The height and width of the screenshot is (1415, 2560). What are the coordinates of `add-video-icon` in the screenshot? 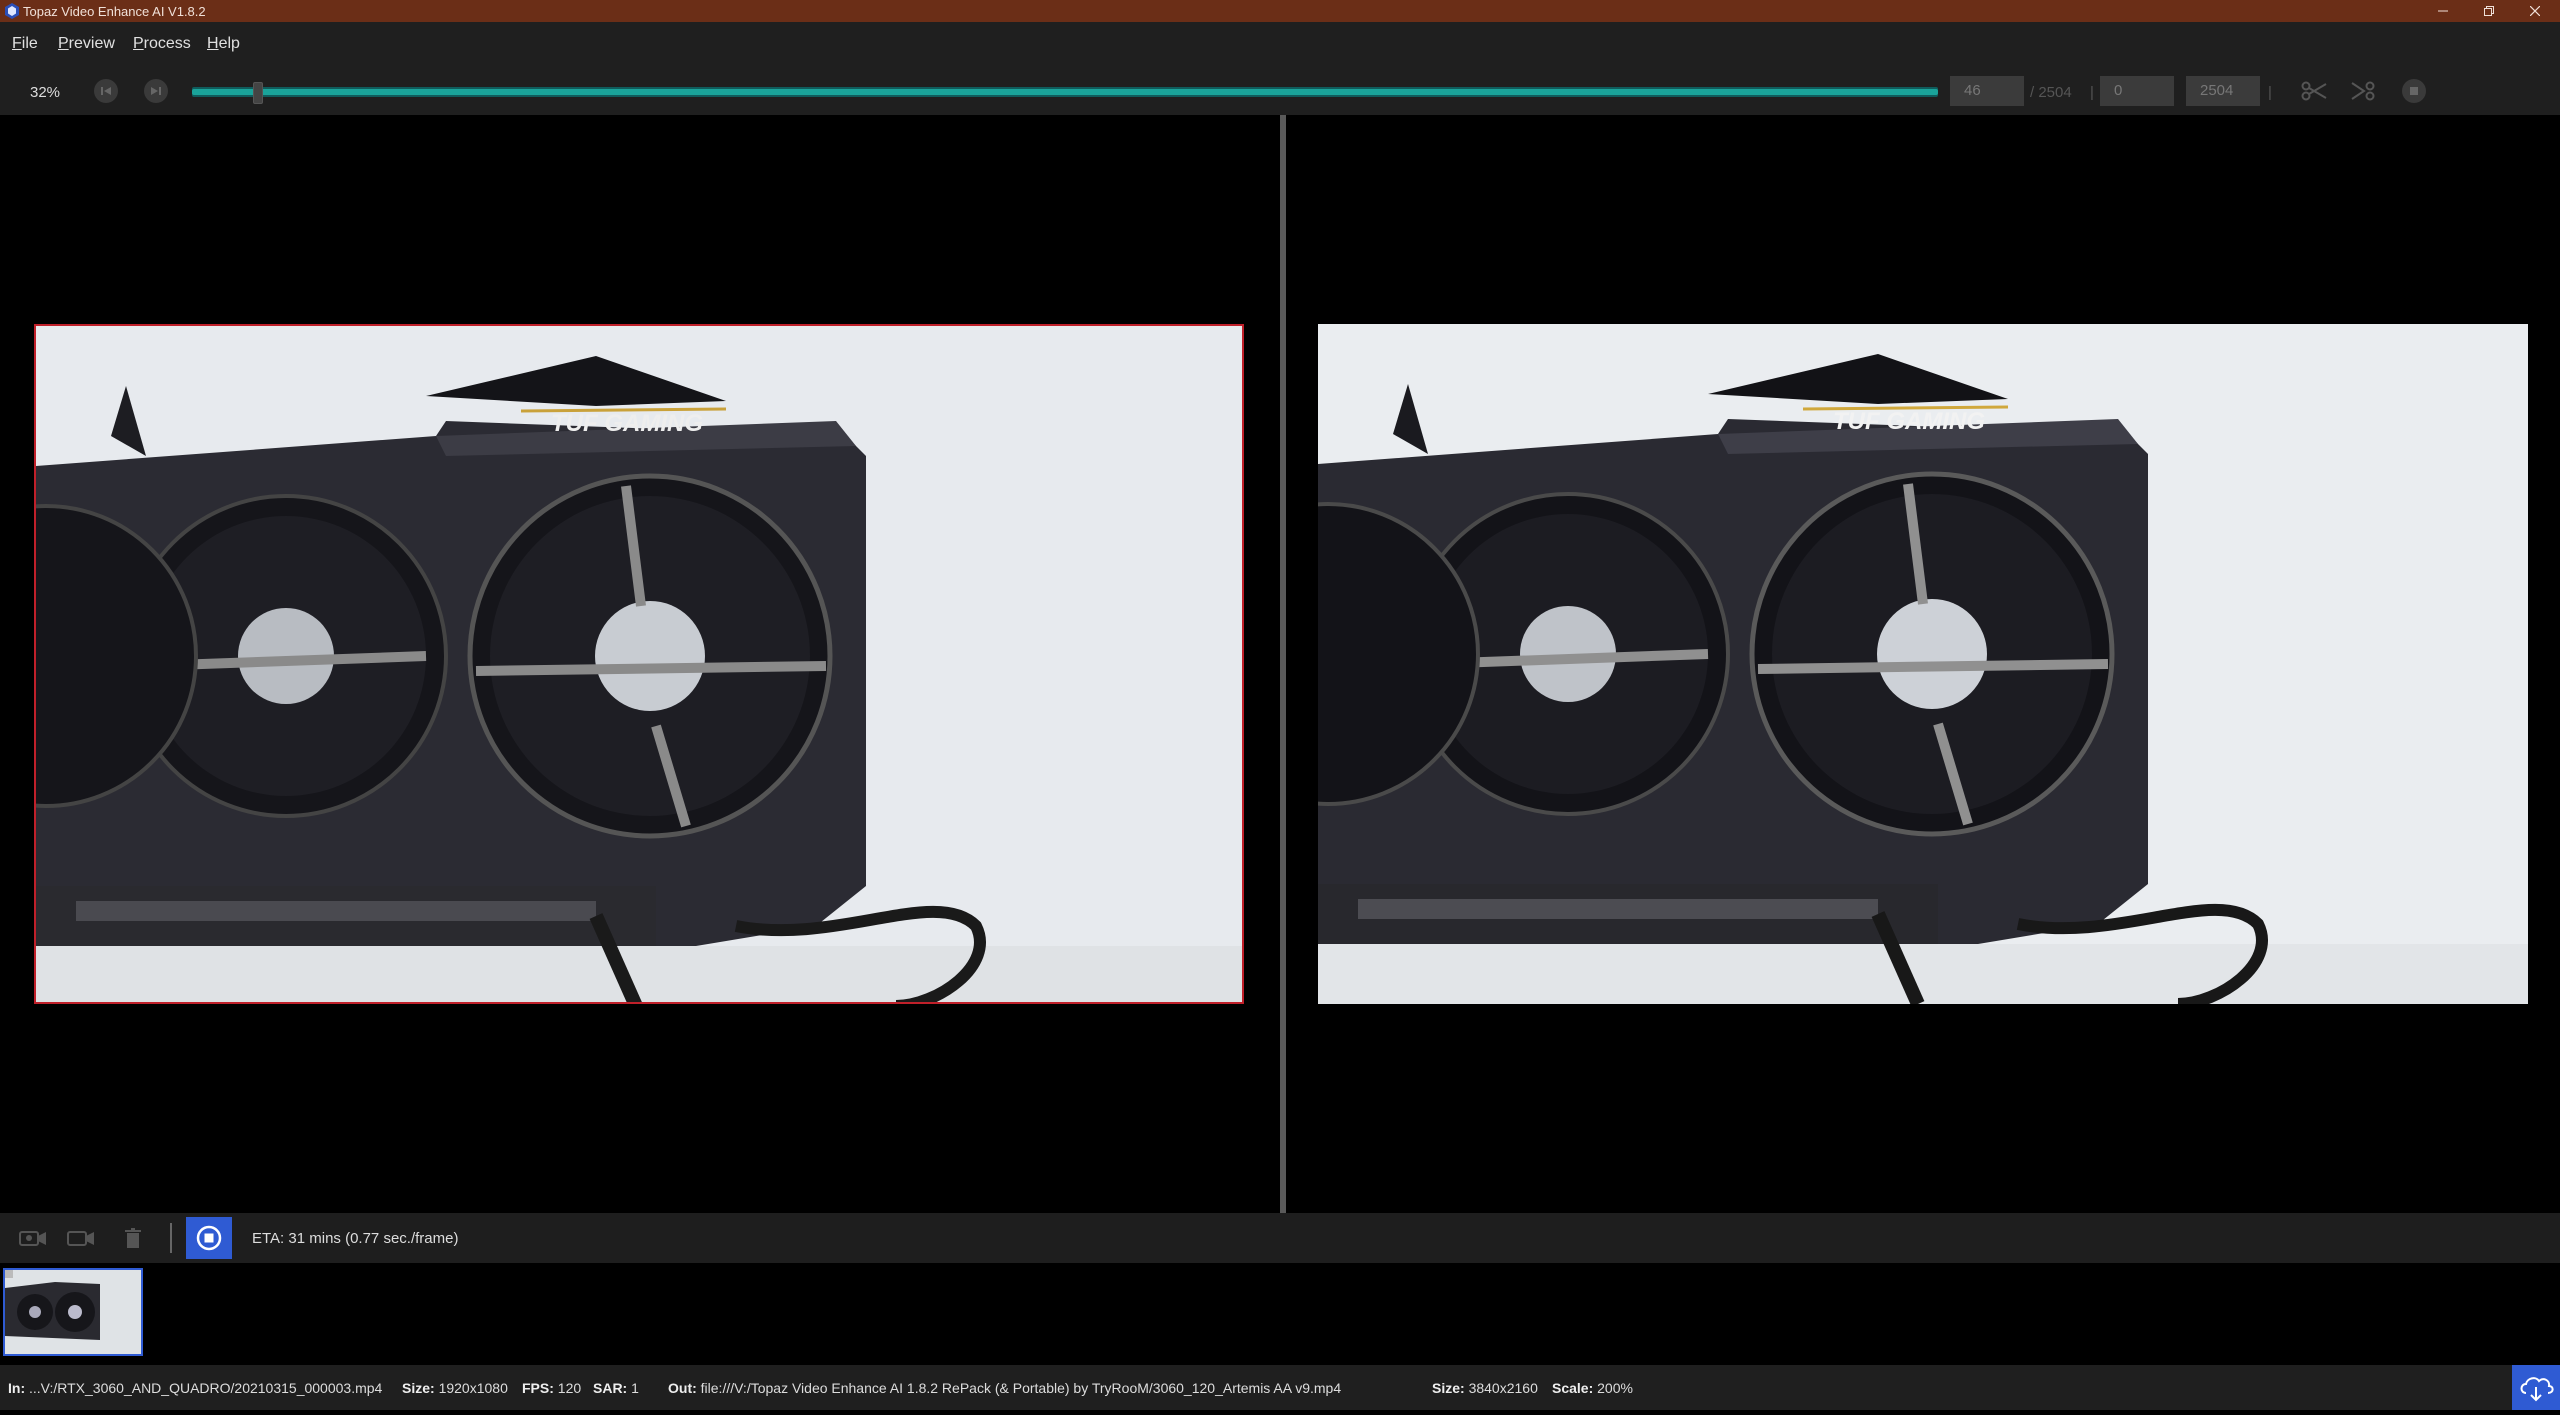 It's located at (33, 1238).